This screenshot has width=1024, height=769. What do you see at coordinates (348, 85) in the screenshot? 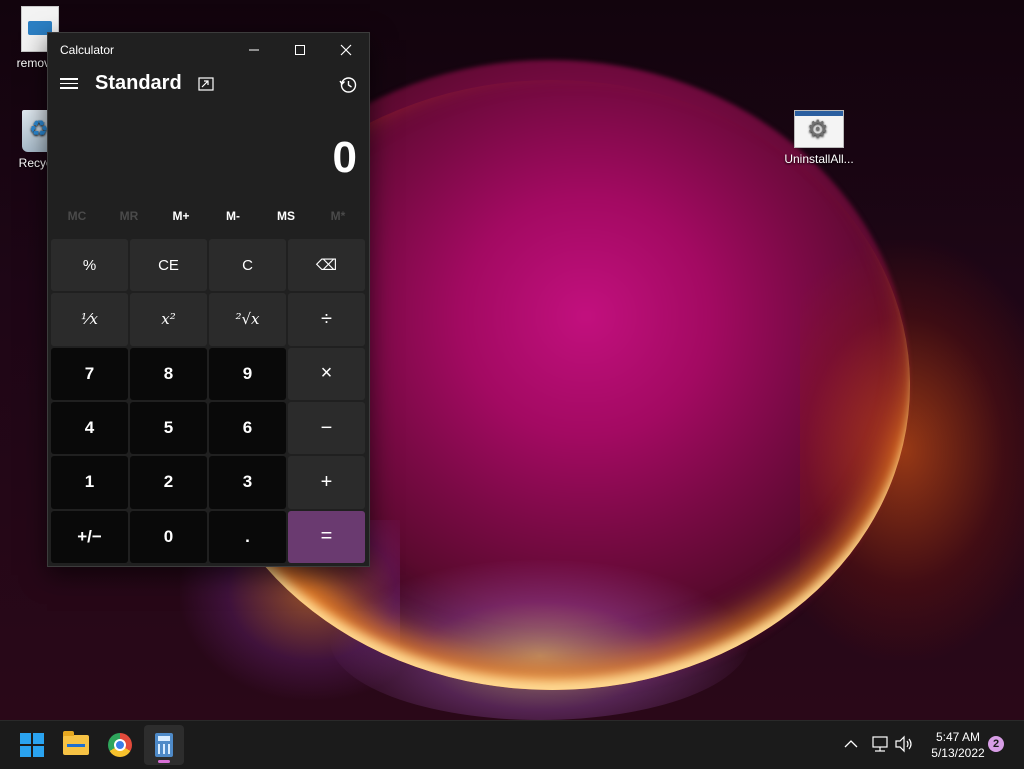
I see `history-icon` at bounding box center [348, 85].